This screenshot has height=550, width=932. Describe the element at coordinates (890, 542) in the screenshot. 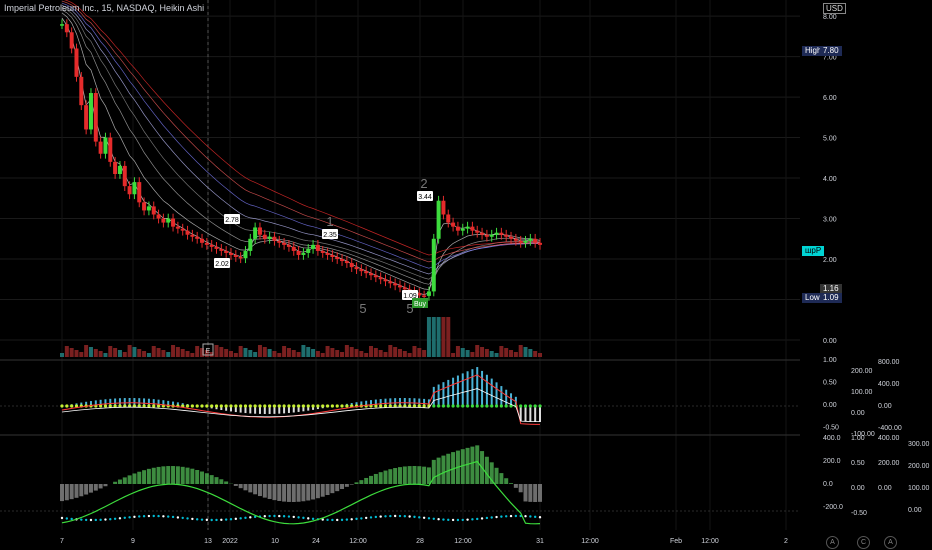

I see `auto-icon: A` at that location.